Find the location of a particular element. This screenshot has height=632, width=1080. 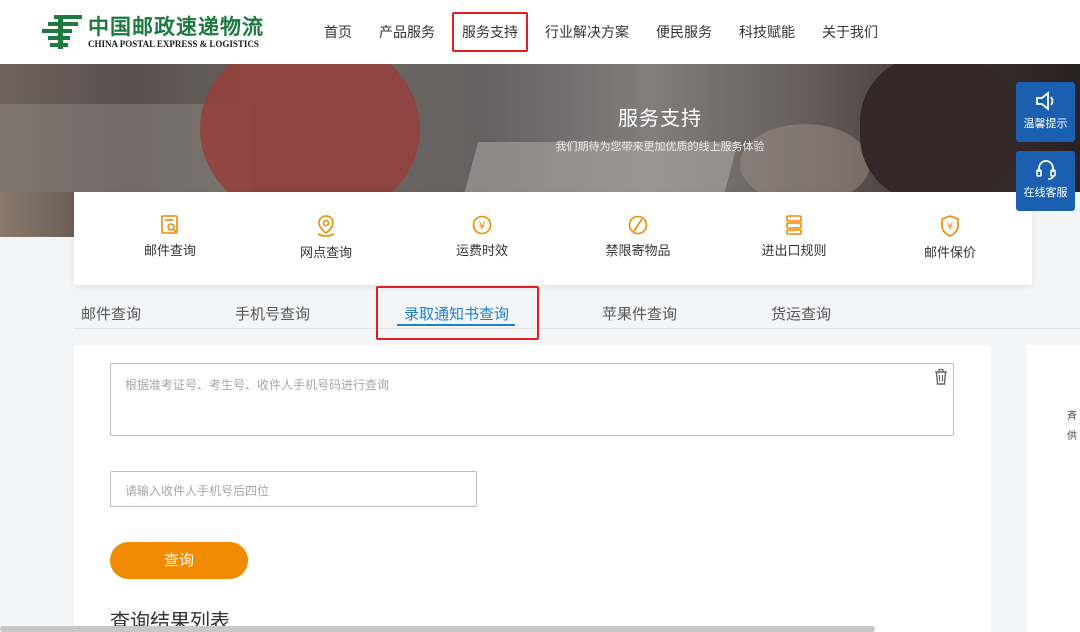

nav-convenience: 便民服务 is located at coordinates (684, 32).